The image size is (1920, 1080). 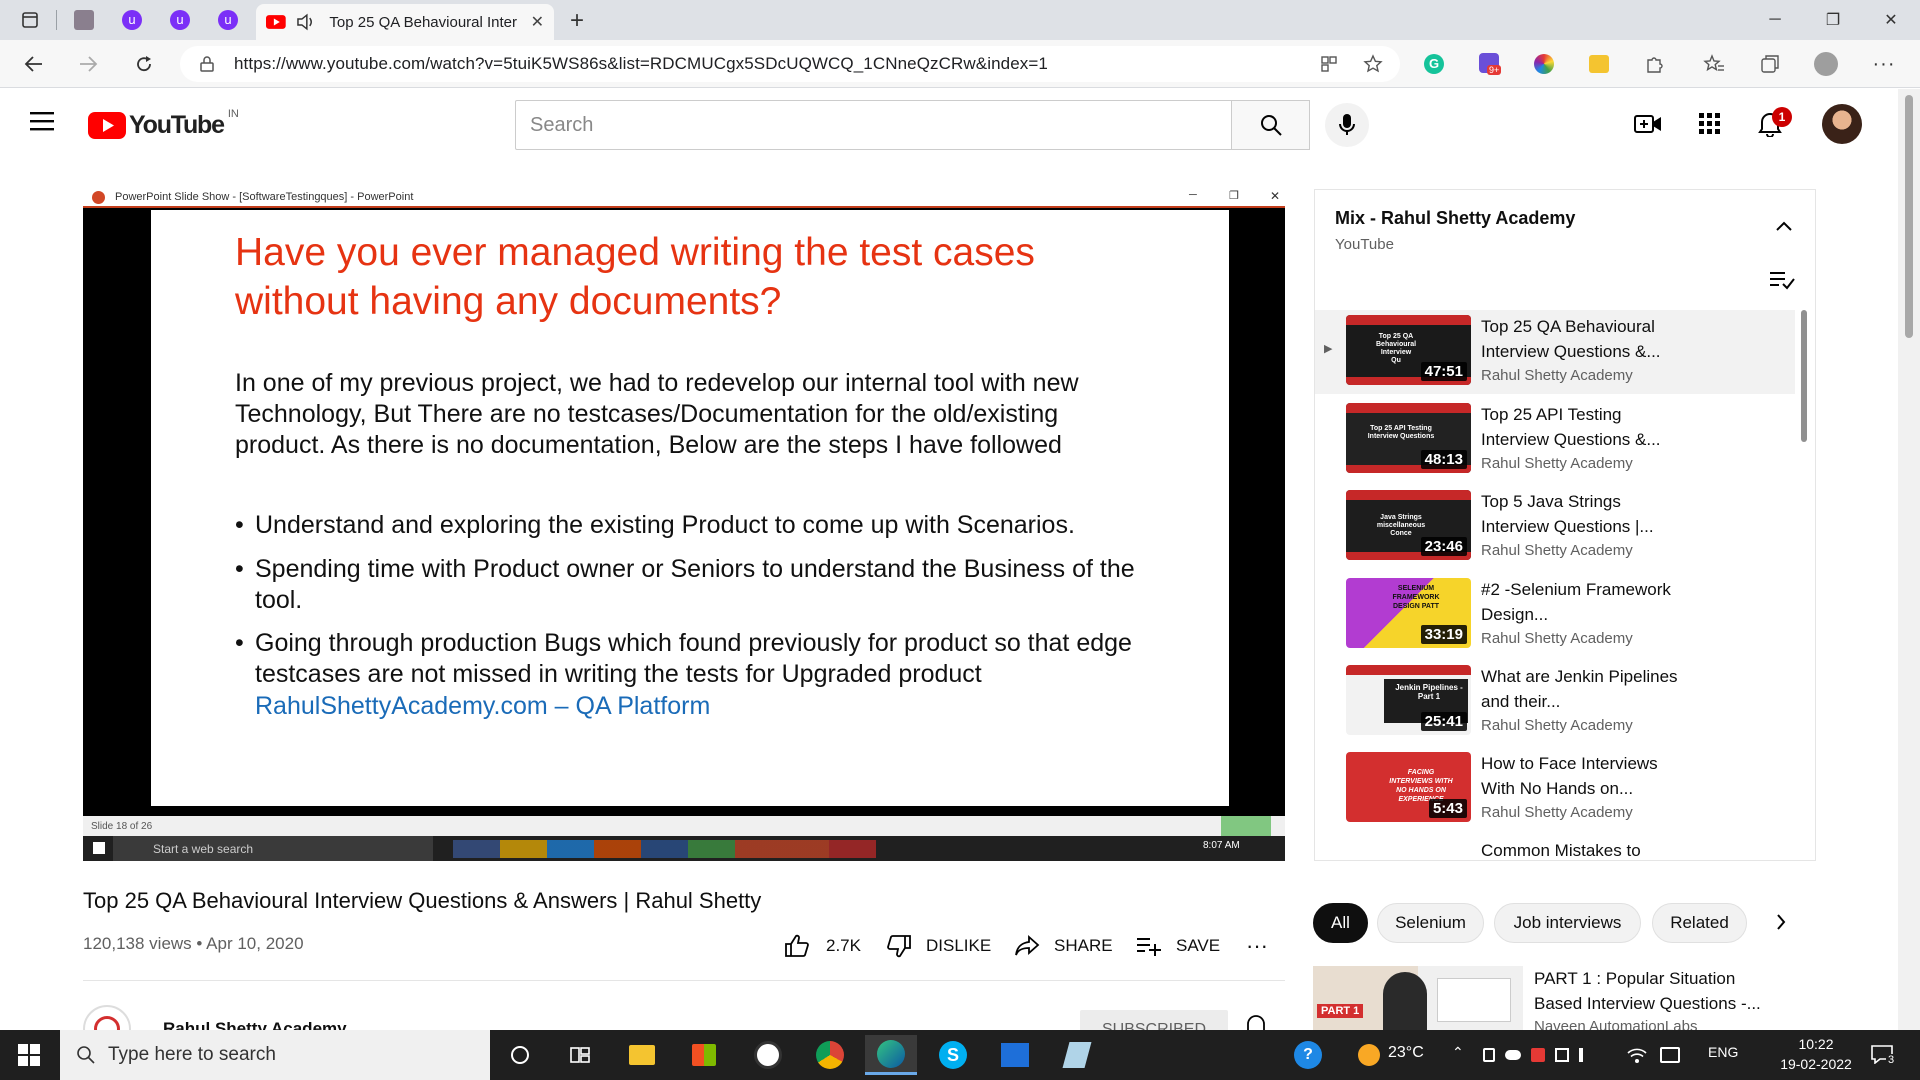 What do you see at coordinates (938, 946) in the screenshot?
I see `dislike-button: DISLIKE` at bounding box center [938, 946].